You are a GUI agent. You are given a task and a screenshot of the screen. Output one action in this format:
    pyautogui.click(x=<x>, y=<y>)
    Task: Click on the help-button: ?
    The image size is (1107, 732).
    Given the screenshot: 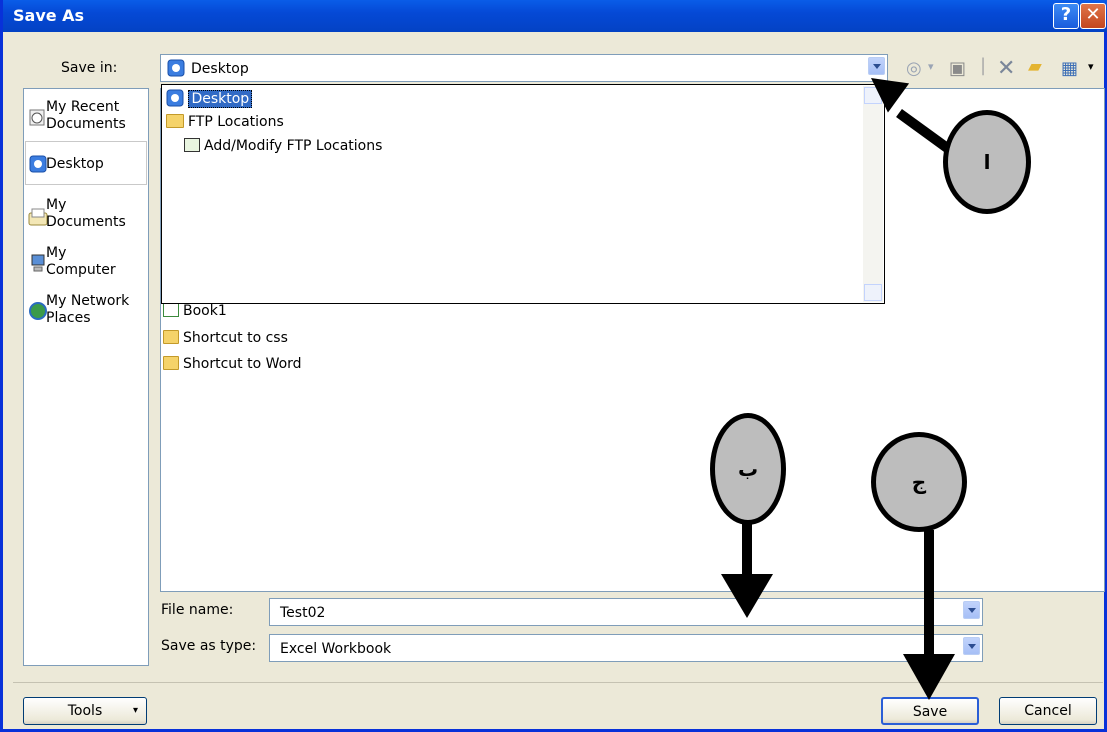 What is the action you would take?
    pyautogui.click(x=1066, y=16)
    